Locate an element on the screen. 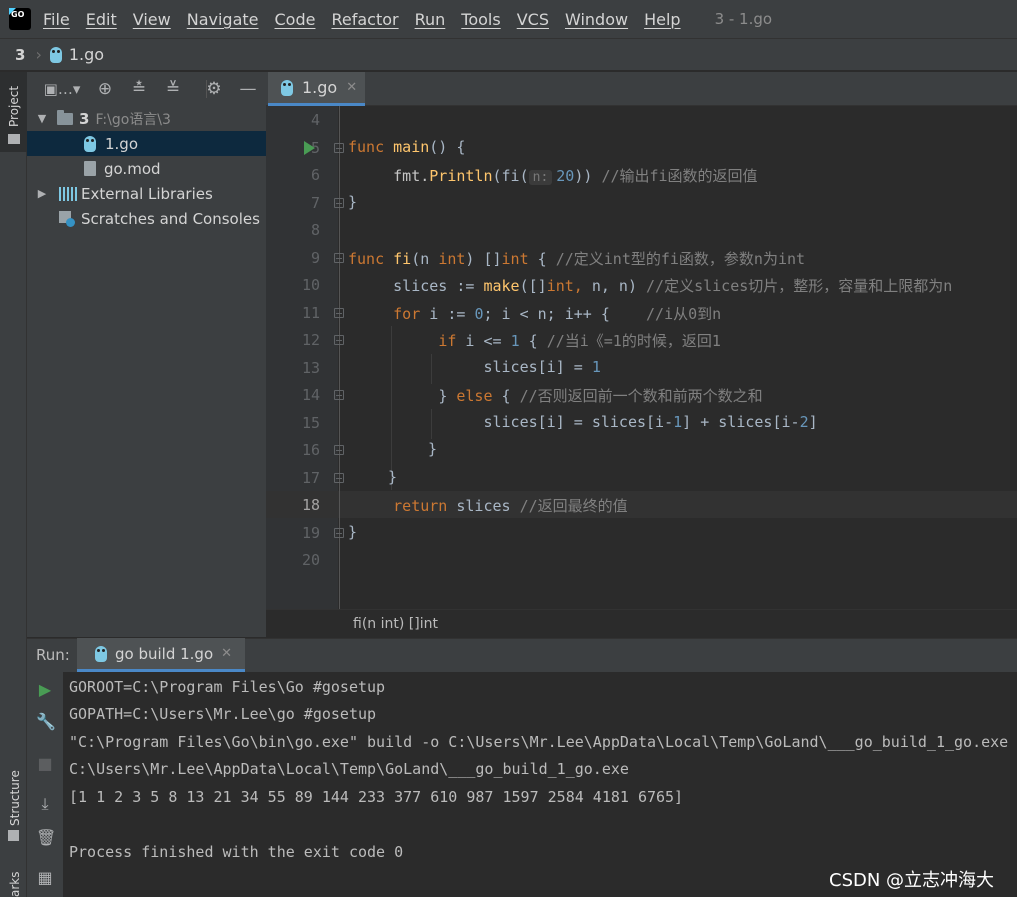 Image resolution: width=1017 pixels, height=897 pixels. editor-tab-bar is located at coordinates (641, 89).